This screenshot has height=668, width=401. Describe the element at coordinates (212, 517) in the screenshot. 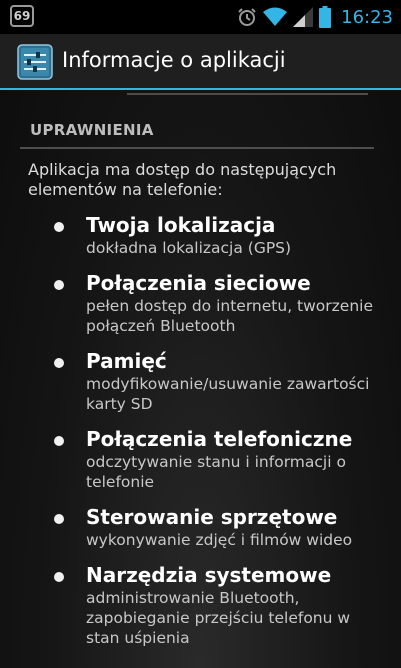

I see `permission-title: Sterowanie sprzętowe` at that location.